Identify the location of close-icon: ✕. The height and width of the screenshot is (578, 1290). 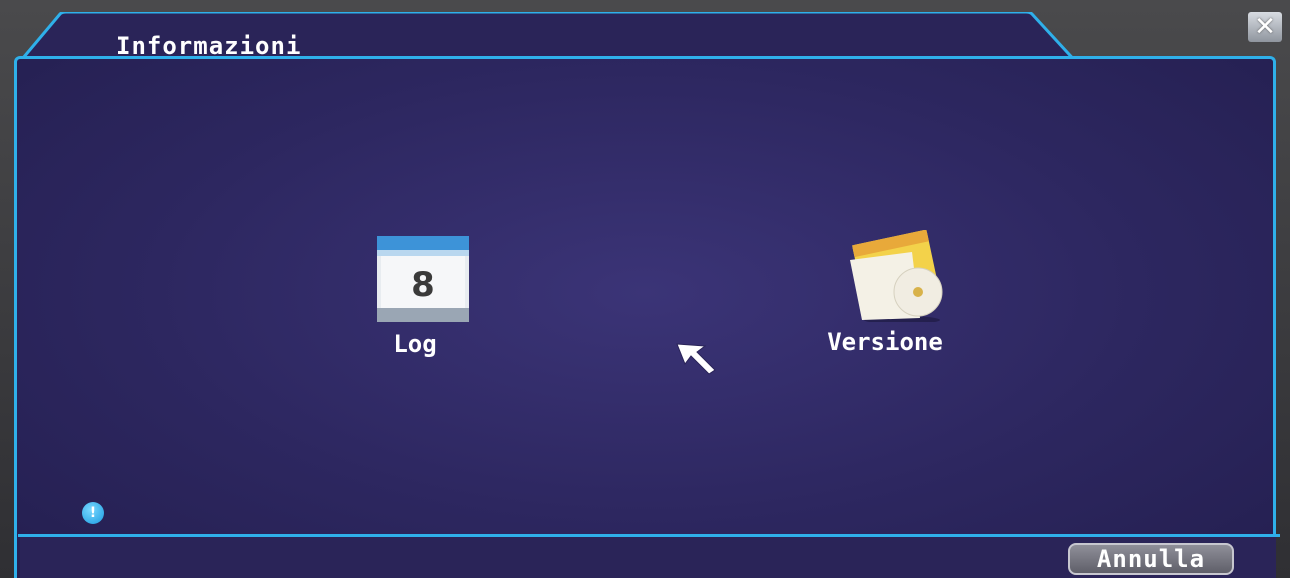
(1265, 27).